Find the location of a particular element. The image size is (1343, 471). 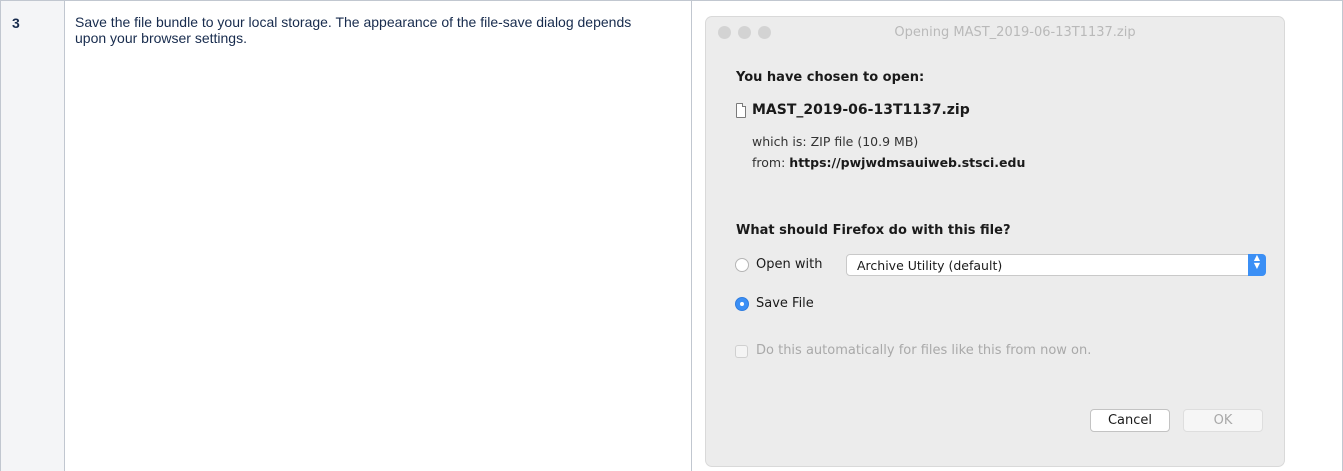

chosen-heading: You have chosen to open: is located at coordinates (830, 77).